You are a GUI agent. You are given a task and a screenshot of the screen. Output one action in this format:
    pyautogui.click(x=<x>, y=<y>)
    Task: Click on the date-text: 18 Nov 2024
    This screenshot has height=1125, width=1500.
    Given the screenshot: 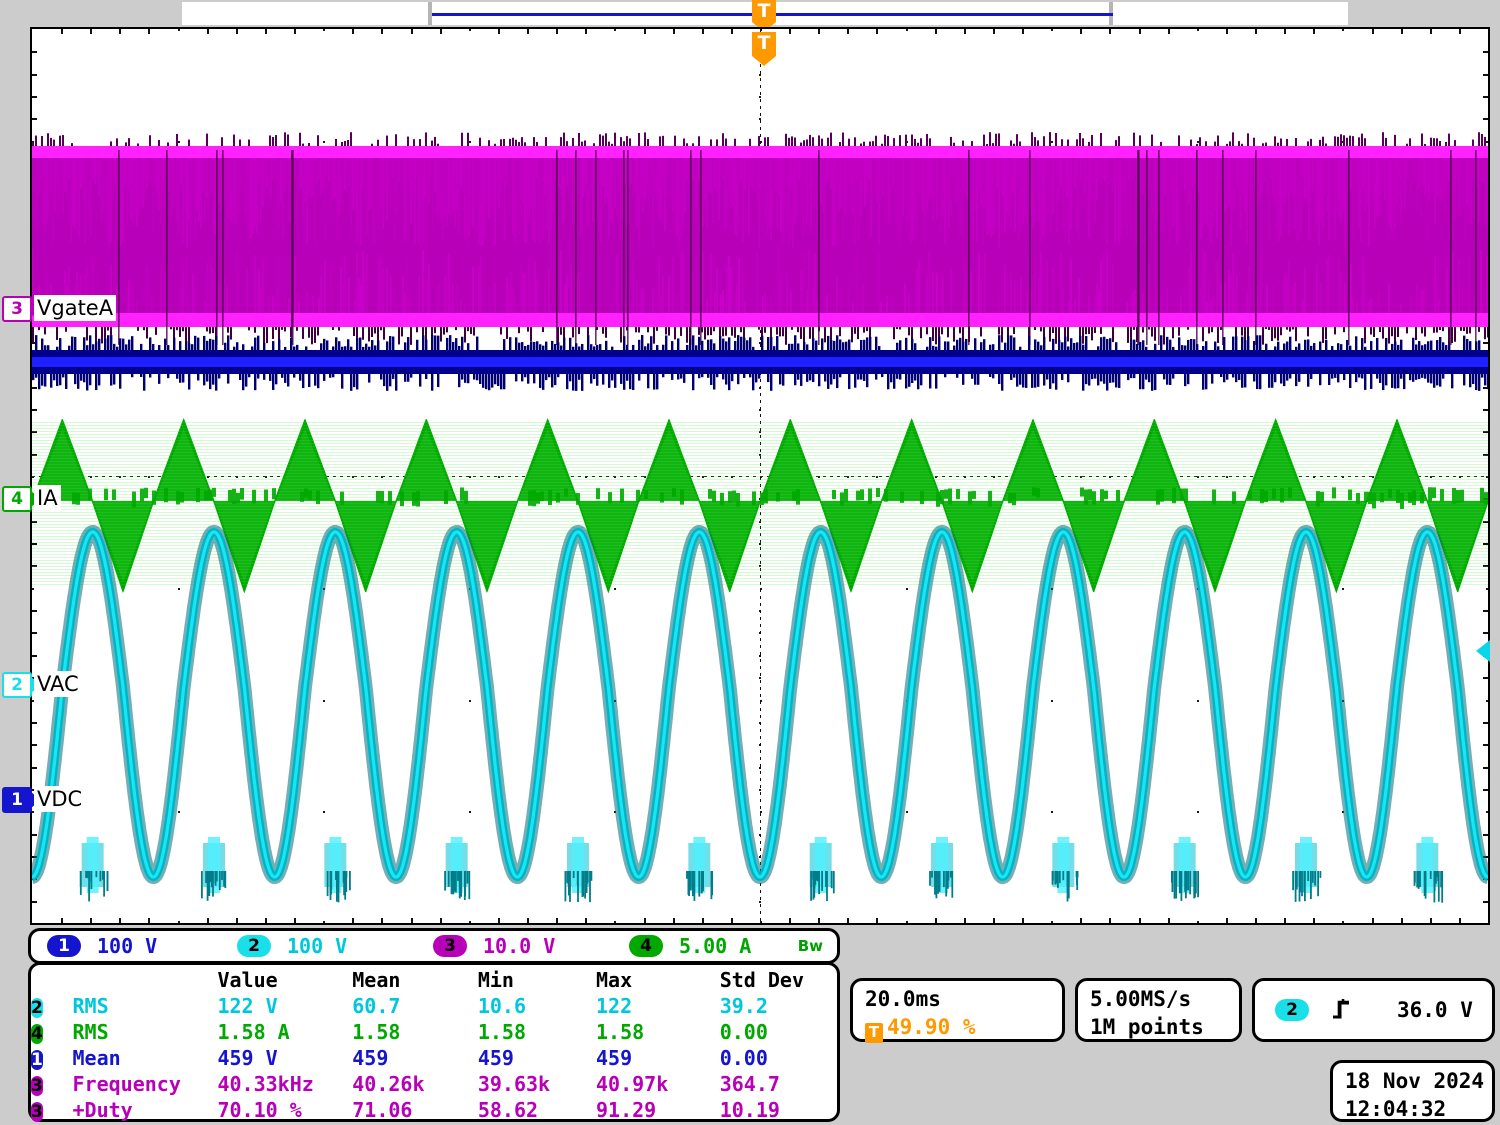 What is the action you would take?
    pyautogui.click(x=1415, y=1081)
    